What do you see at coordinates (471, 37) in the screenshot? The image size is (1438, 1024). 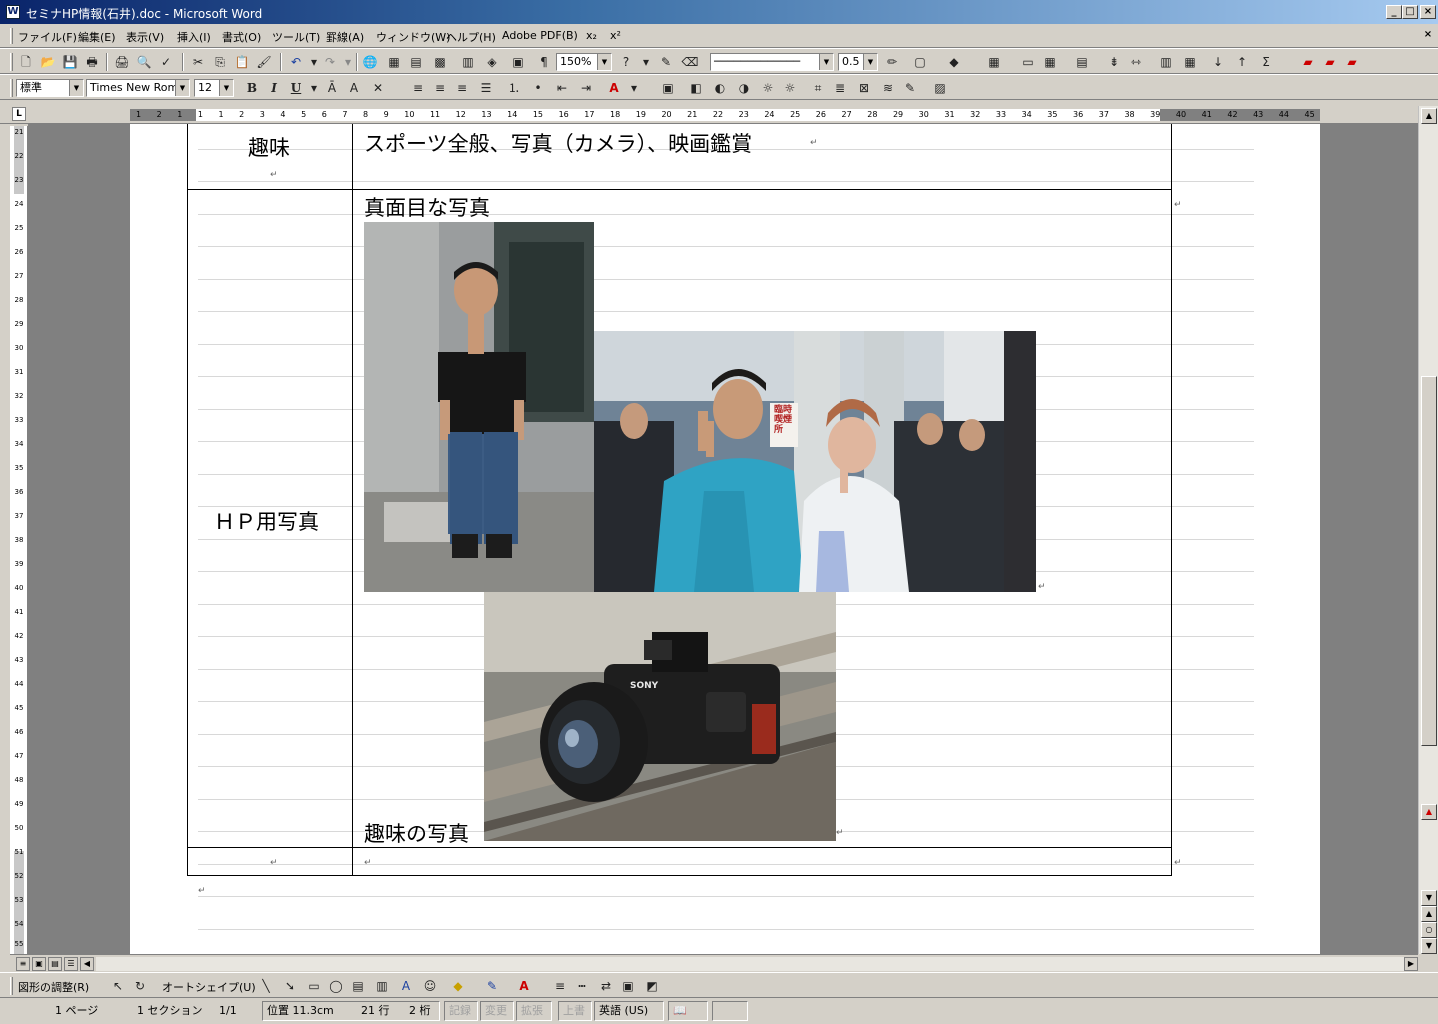 I see `menu-help: ヘルプ(H)` at bounding box center [471, 37].